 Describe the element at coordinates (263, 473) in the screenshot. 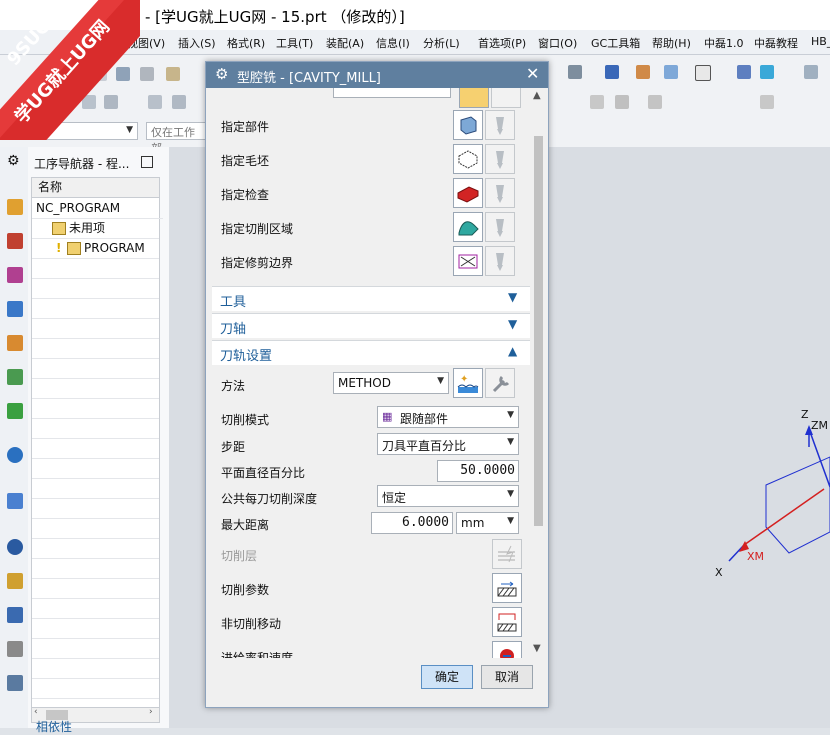

I see `flat-diameter-percent-label: 平面直径百分比` at that location.